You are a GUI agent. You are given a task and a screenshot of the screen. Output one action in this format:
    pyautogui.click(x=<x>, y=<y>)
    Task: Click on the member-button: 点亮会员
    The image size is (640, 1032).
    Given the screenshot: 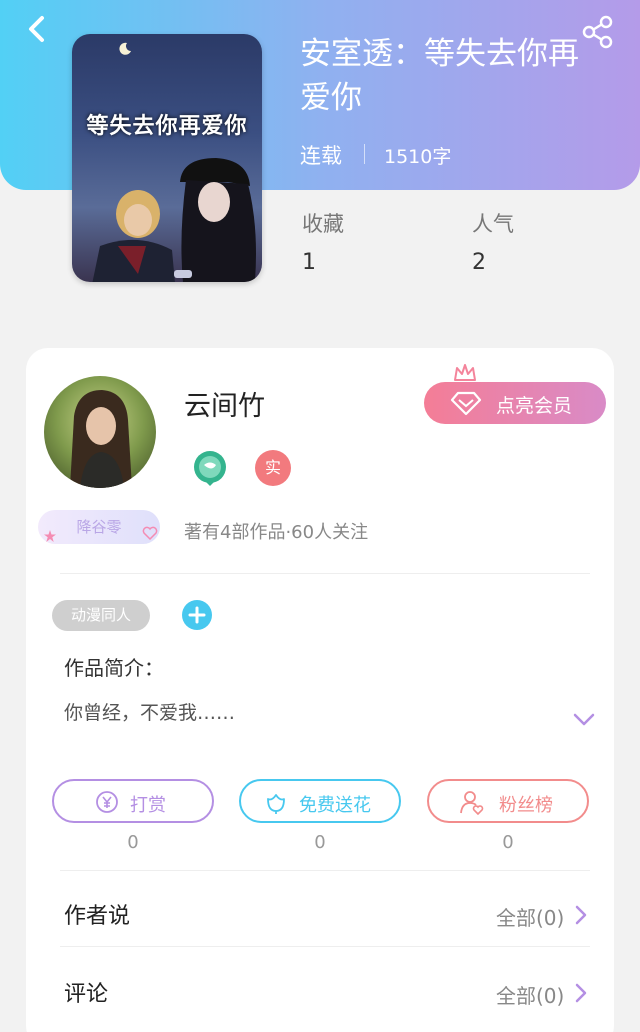 What is the action you would take?
    pyautogui.click(x=515, y=403)
    